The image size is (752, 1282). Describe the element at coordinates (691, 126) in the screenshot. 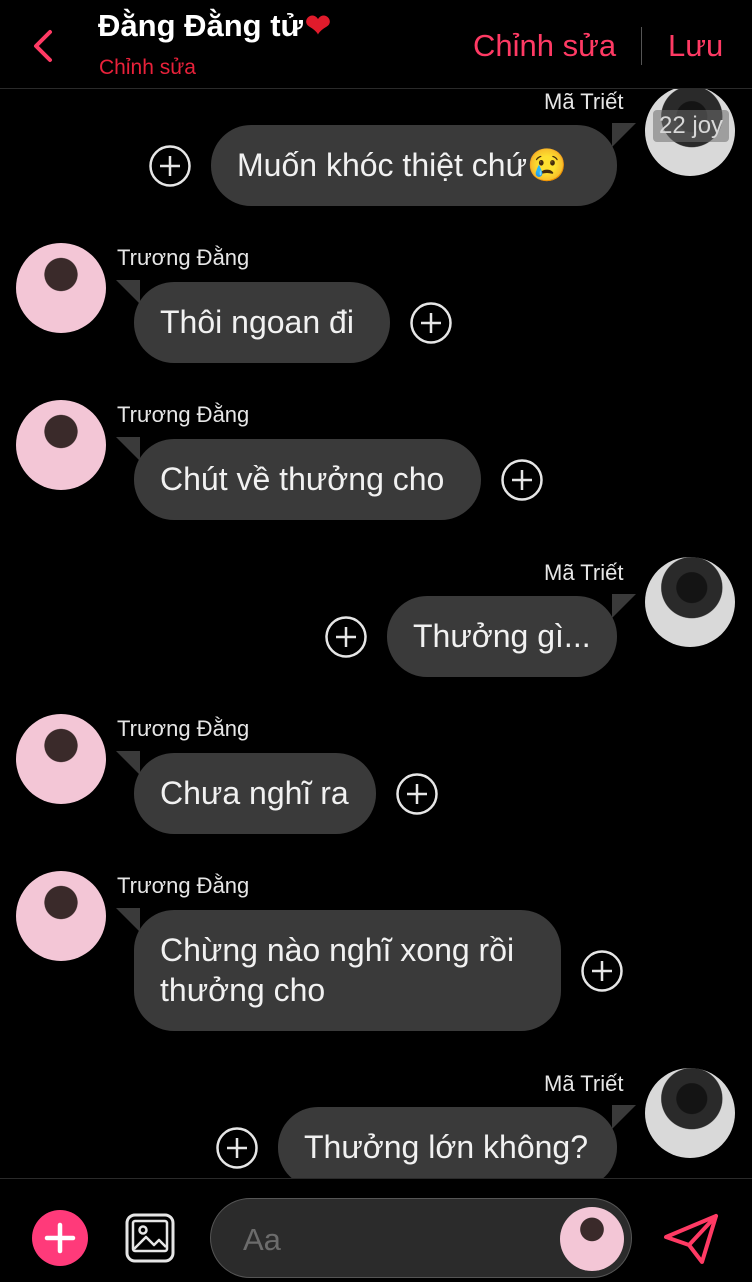

I see `watermark: 22 joy` at that location.